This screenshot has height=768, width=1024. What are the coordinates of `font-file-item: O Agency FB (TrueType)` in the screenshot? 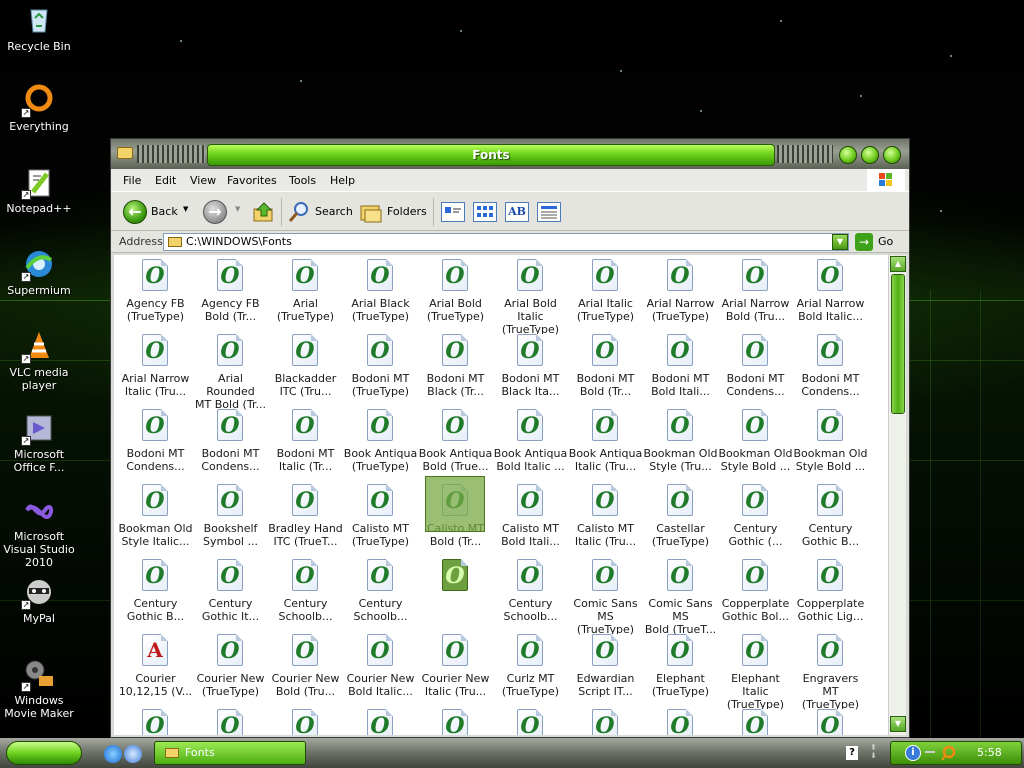 It's located at (155, 294).